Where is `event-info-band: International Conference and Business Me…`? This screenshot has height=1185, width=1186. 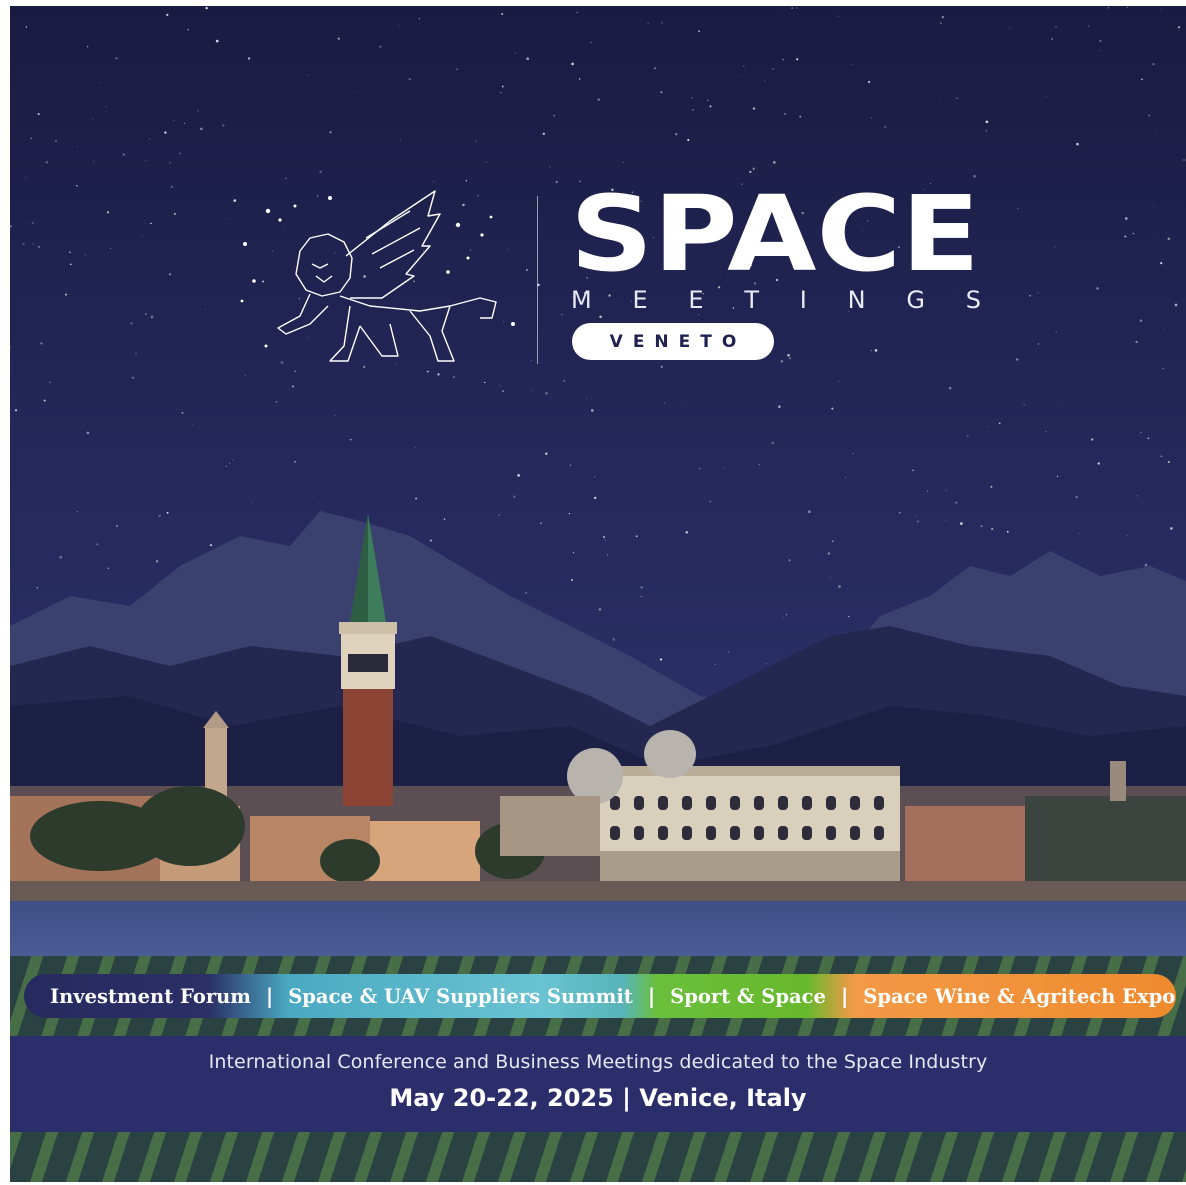
event-info-band: International Conference and Business Me… is located at coordinates (598, 1084).